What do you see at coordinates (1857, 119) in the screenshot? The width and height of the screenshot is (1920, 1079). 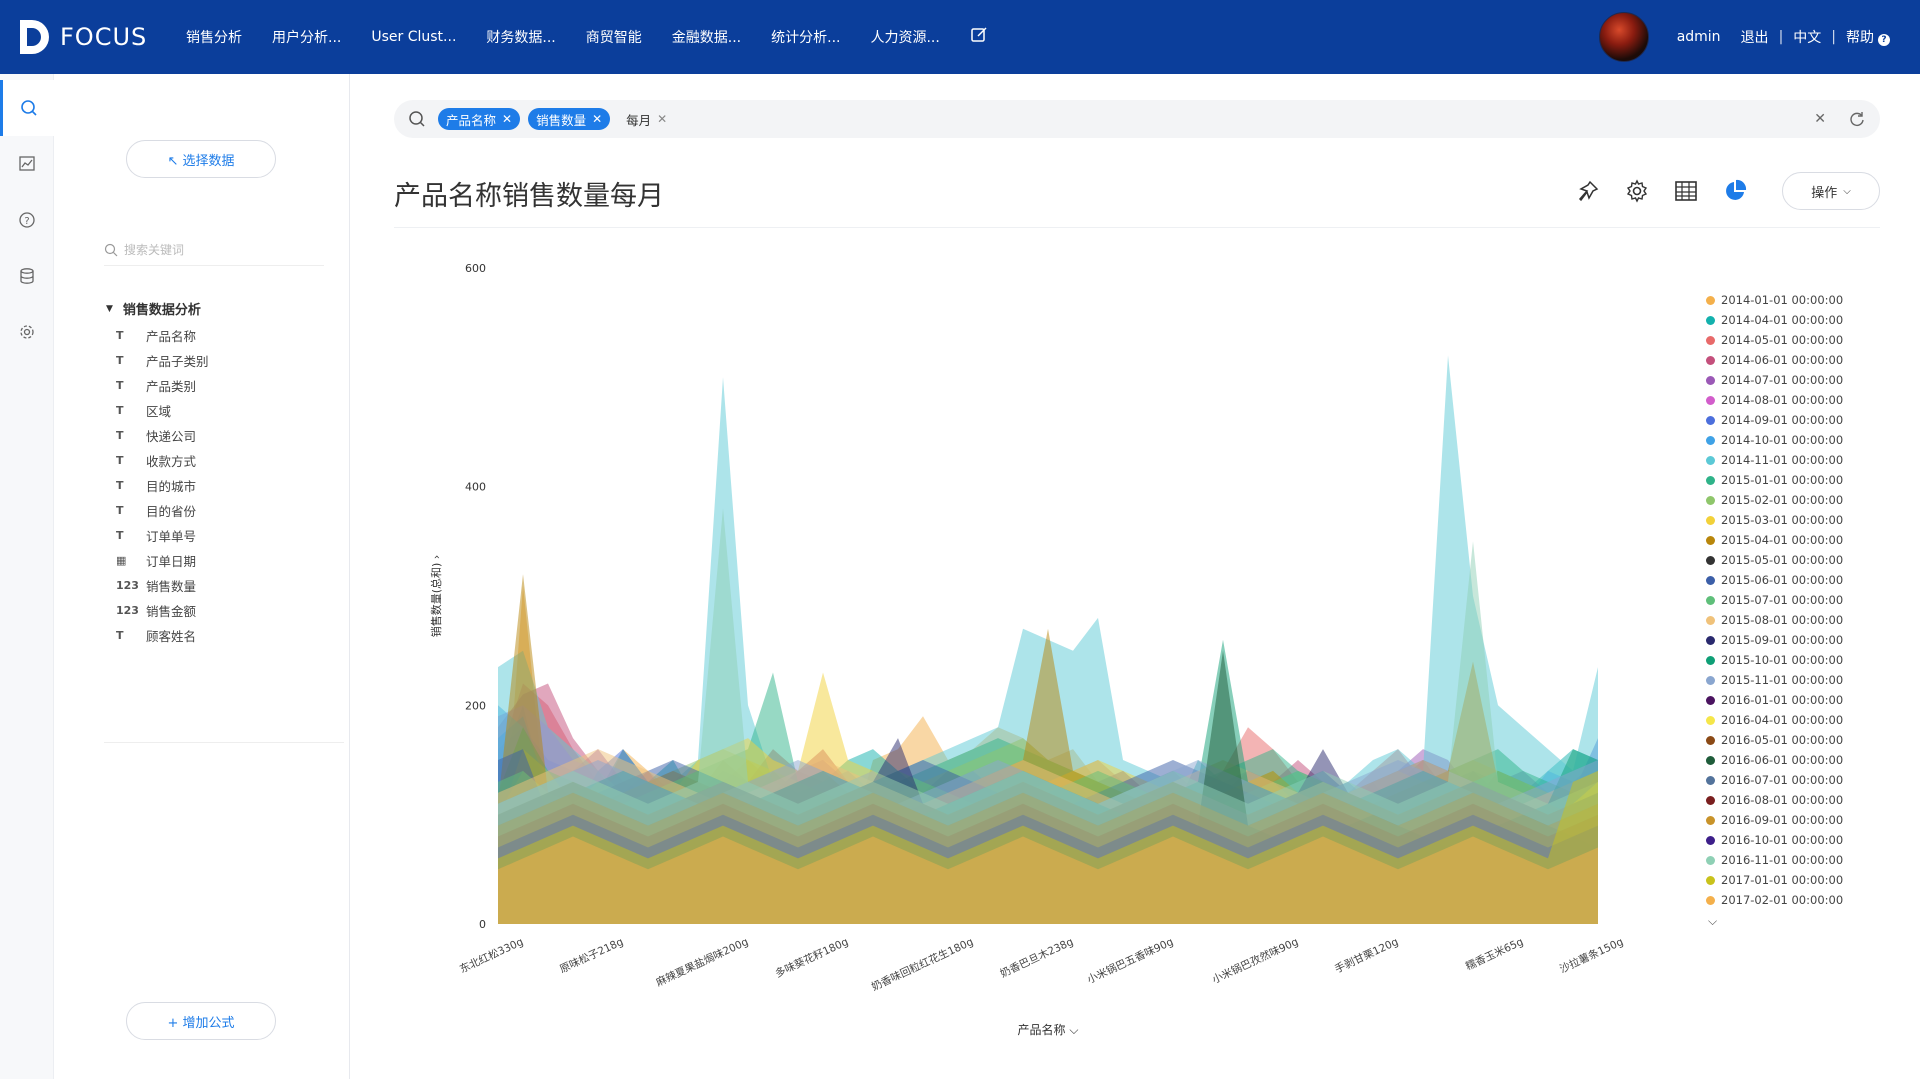 I see `refresh-icon` at bounding box center [1857, 119].